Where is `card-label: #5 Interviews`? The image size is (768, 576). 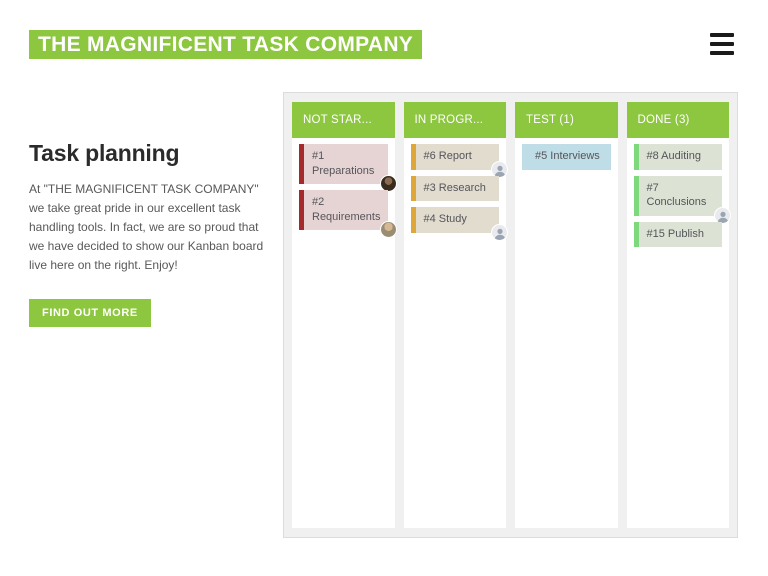
card-label: #5 Interviews is located at coordinates (569, 157).